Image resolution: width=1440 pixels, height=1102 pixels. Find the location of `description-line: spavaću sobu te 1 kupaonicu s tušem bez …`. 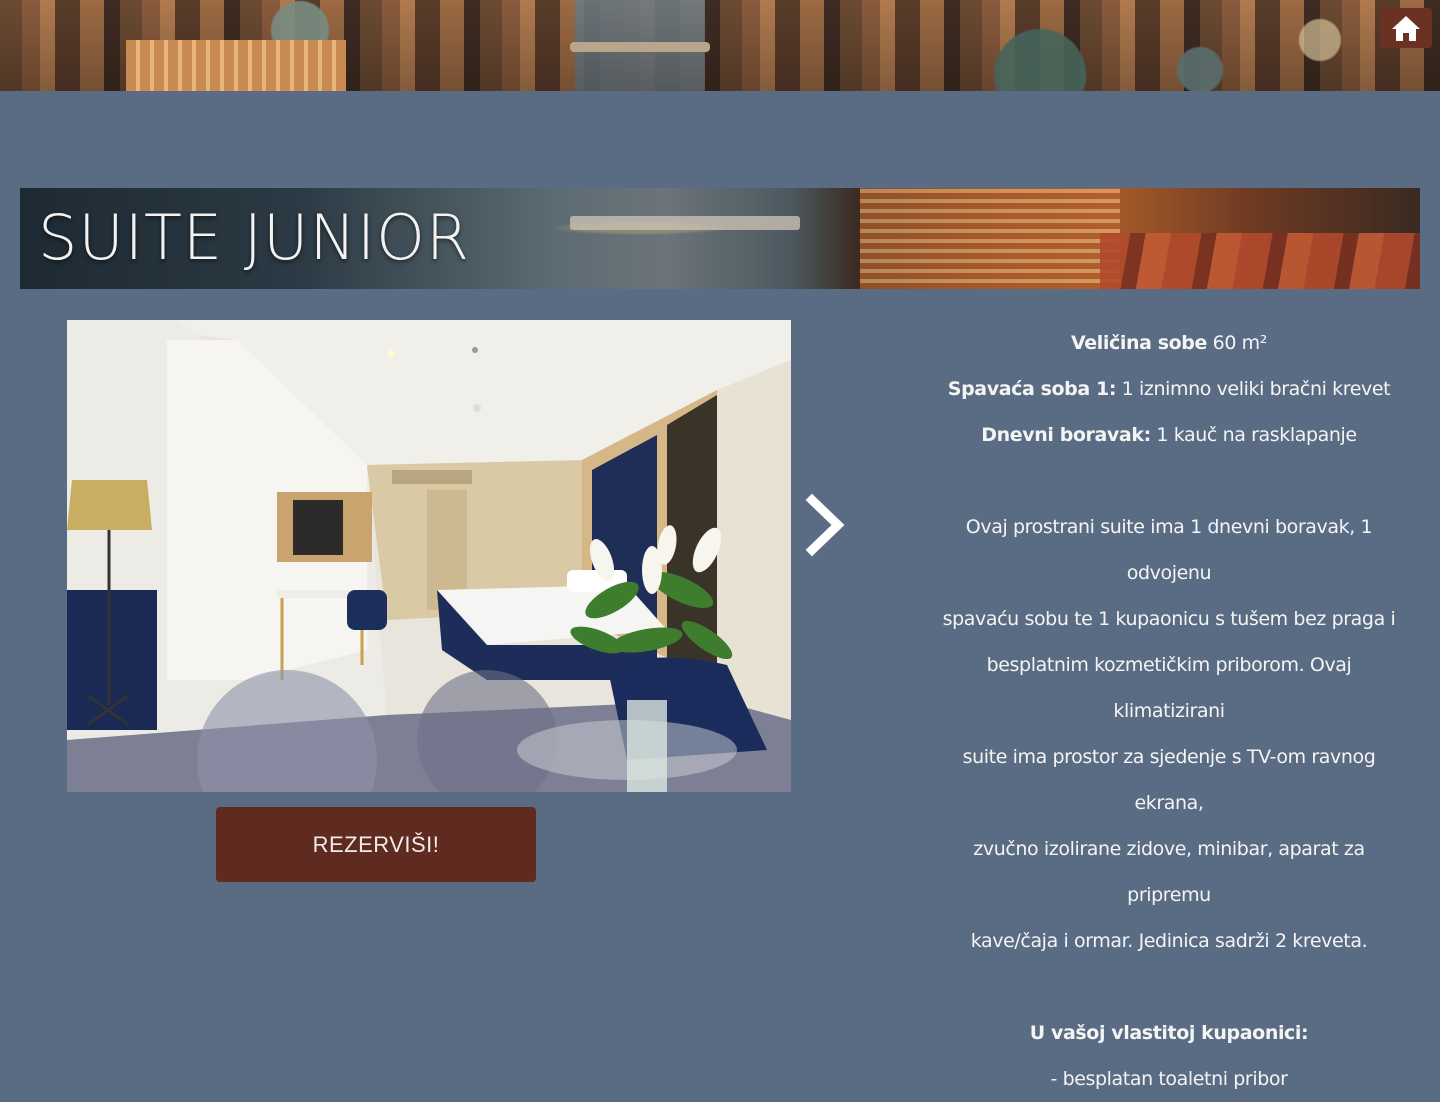

description-line: spavaću sobu te 1 kupaonicu s tušem bez … is located at coordinates (1169, 619).